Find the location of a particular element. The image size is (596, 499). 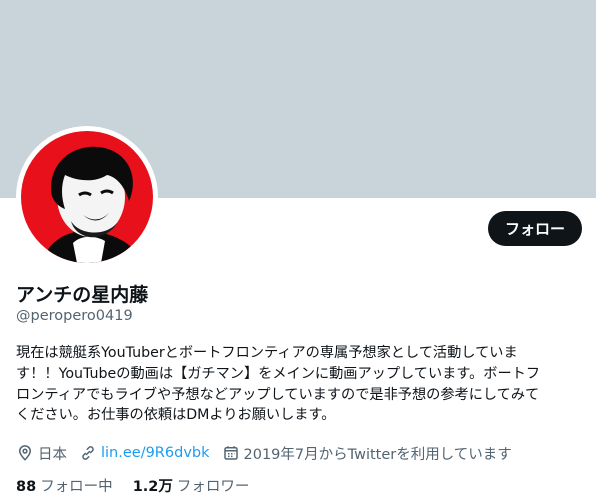

profile-avatar is located at coordinates (87, 197).